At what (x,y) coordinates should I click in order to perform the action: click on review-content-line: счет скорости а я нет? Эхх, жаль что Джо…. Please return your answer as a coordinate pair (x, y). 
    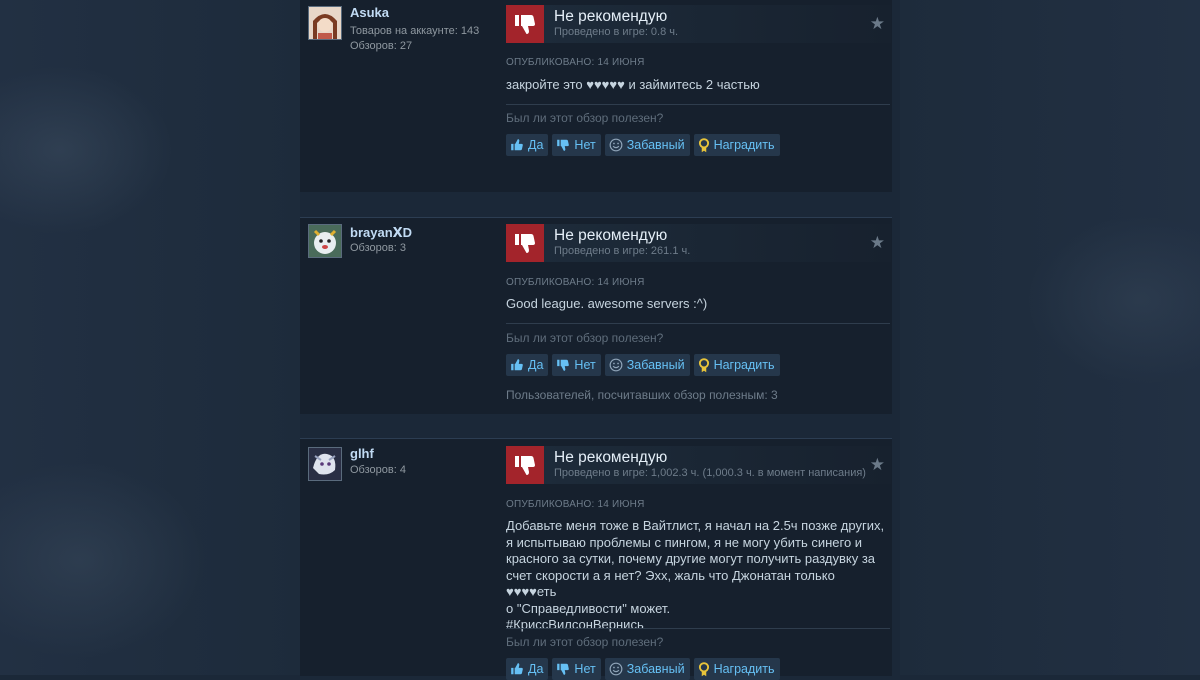
    Looking at the image, I should click on (670, 583).